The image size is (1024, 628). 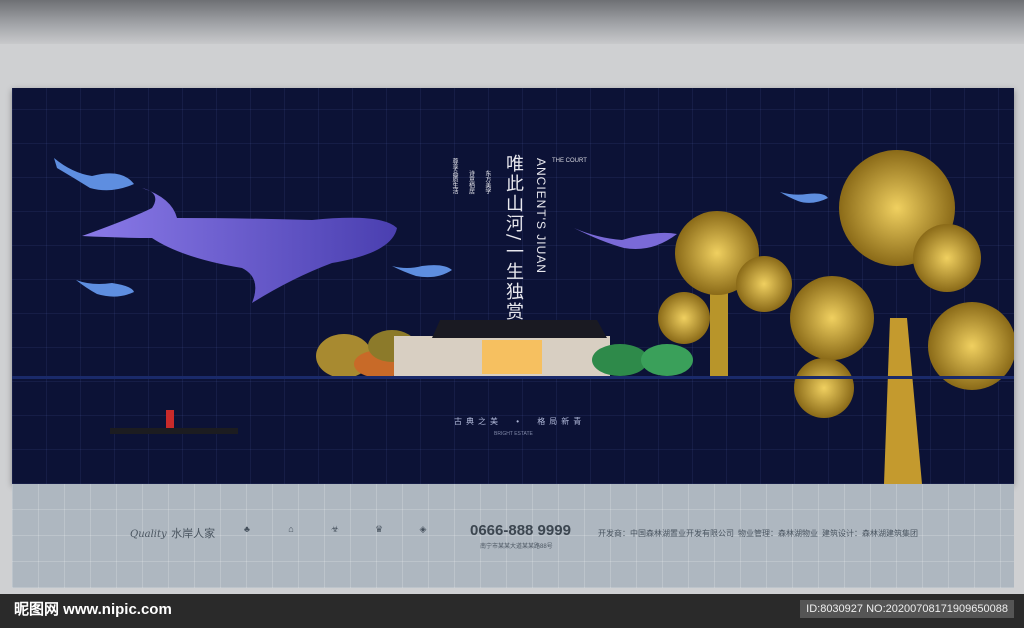 What do you see at coordinates (335, 529) in the screenshot?
I see `partner-logo-icon: ☣` at bounding box center [335, 529].